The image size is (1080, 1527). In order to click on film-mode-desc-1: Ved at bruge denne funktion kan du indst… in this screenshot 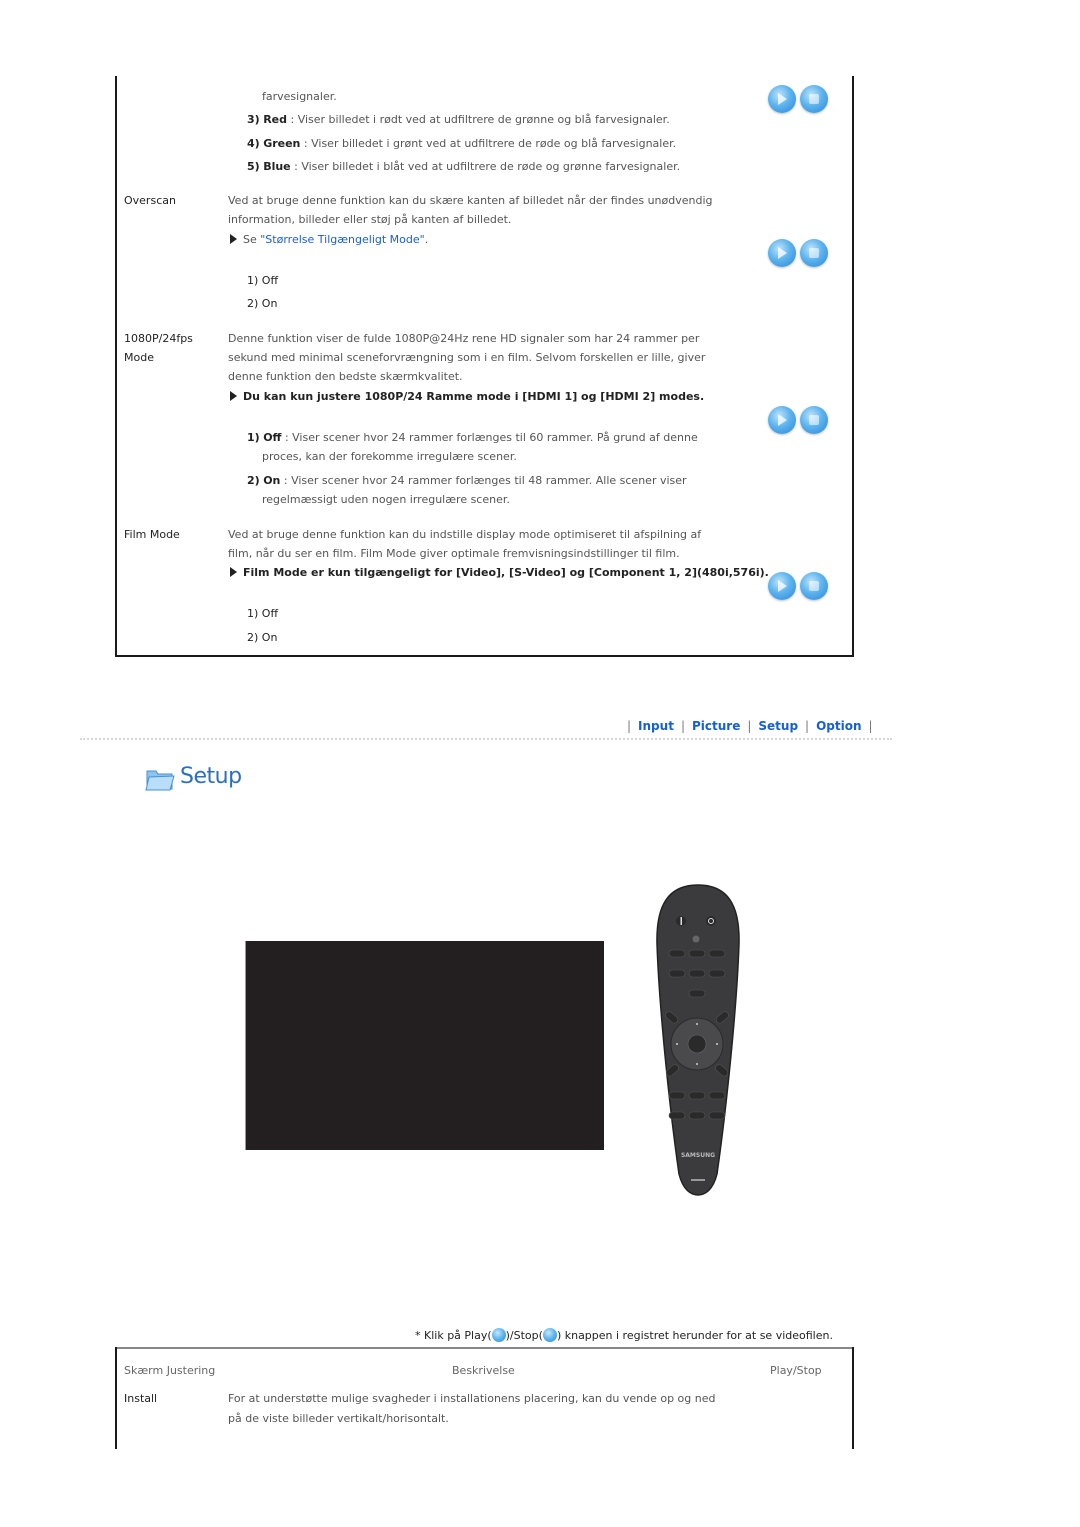, I will do `click(465, 534)`.